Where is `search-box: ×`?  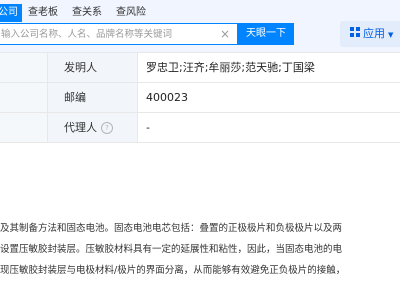 search-box: × is located at coordinates (119, 34).